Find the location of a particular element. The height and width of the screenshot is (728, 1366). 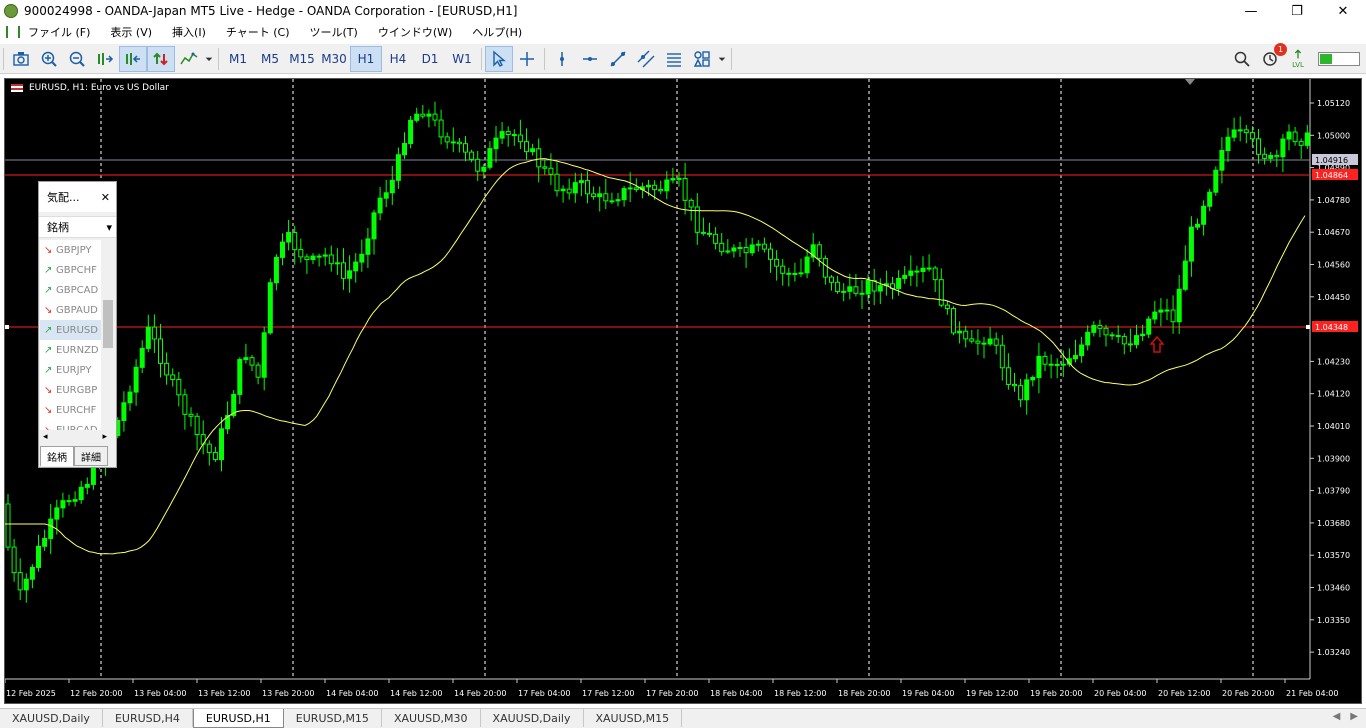

vertical-line-icon is located at coordinates (562, 59).